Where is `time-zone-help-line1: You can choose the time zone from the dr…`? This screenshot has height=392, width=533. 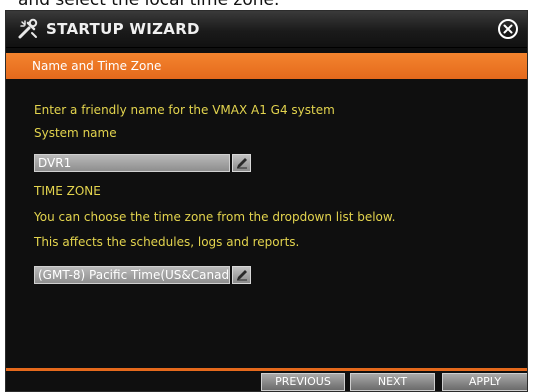 time-zone-help-line1: You can choose the time zone from the dr… is located at coordinates (215, 217).